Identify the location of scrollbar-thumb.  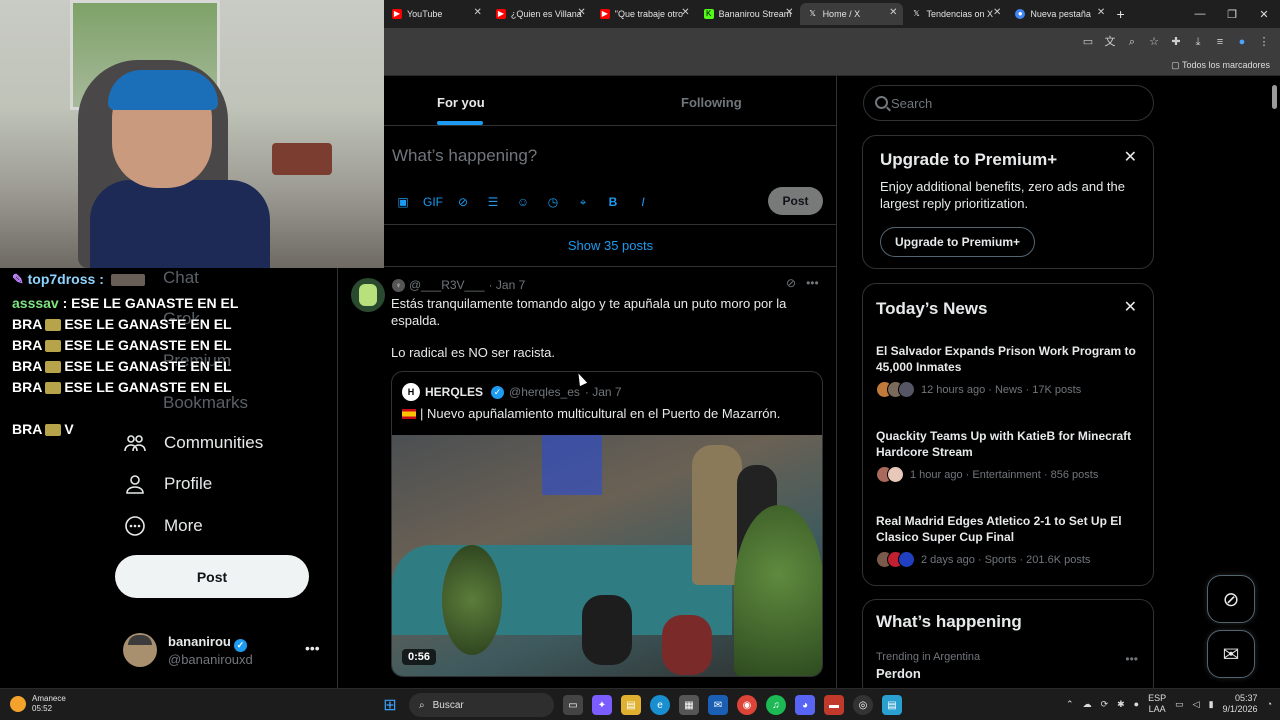
(1274, 97).